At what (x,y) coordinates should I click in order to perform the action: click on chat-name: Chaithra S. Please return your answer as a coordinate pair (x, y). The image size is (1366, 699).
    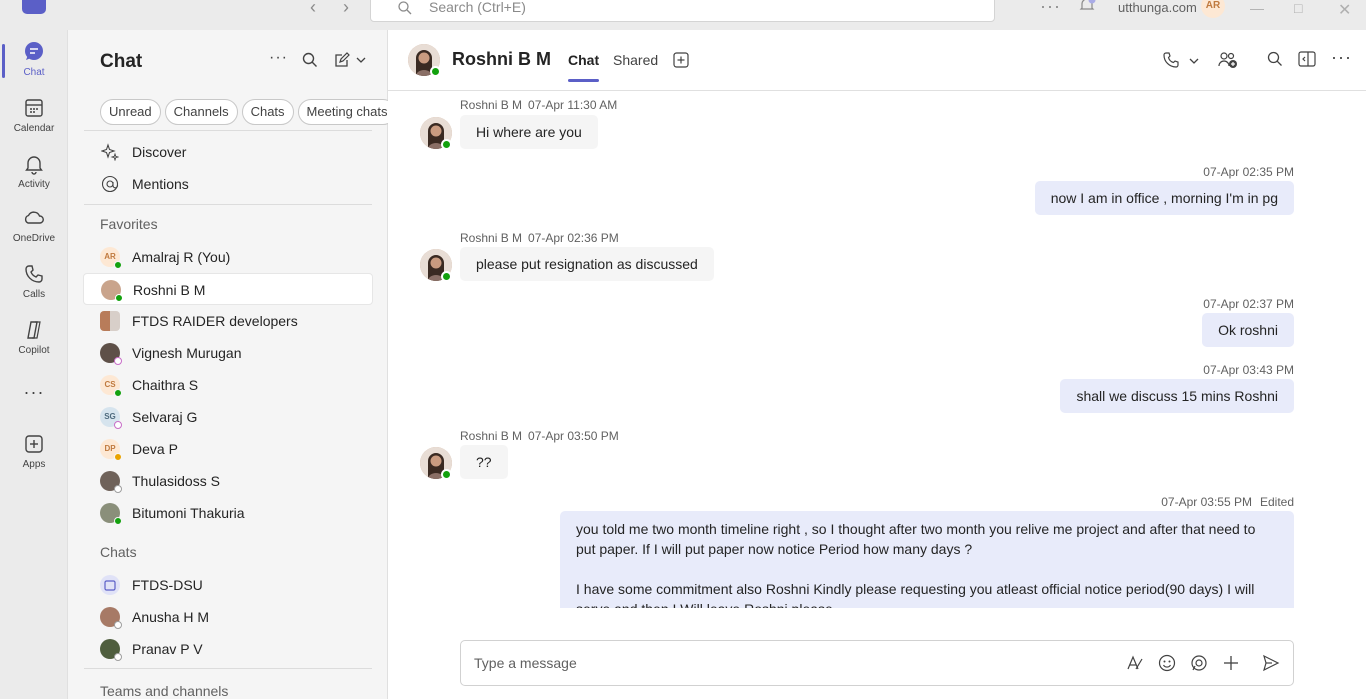
    Looking at the image, I should click on (165, 385).